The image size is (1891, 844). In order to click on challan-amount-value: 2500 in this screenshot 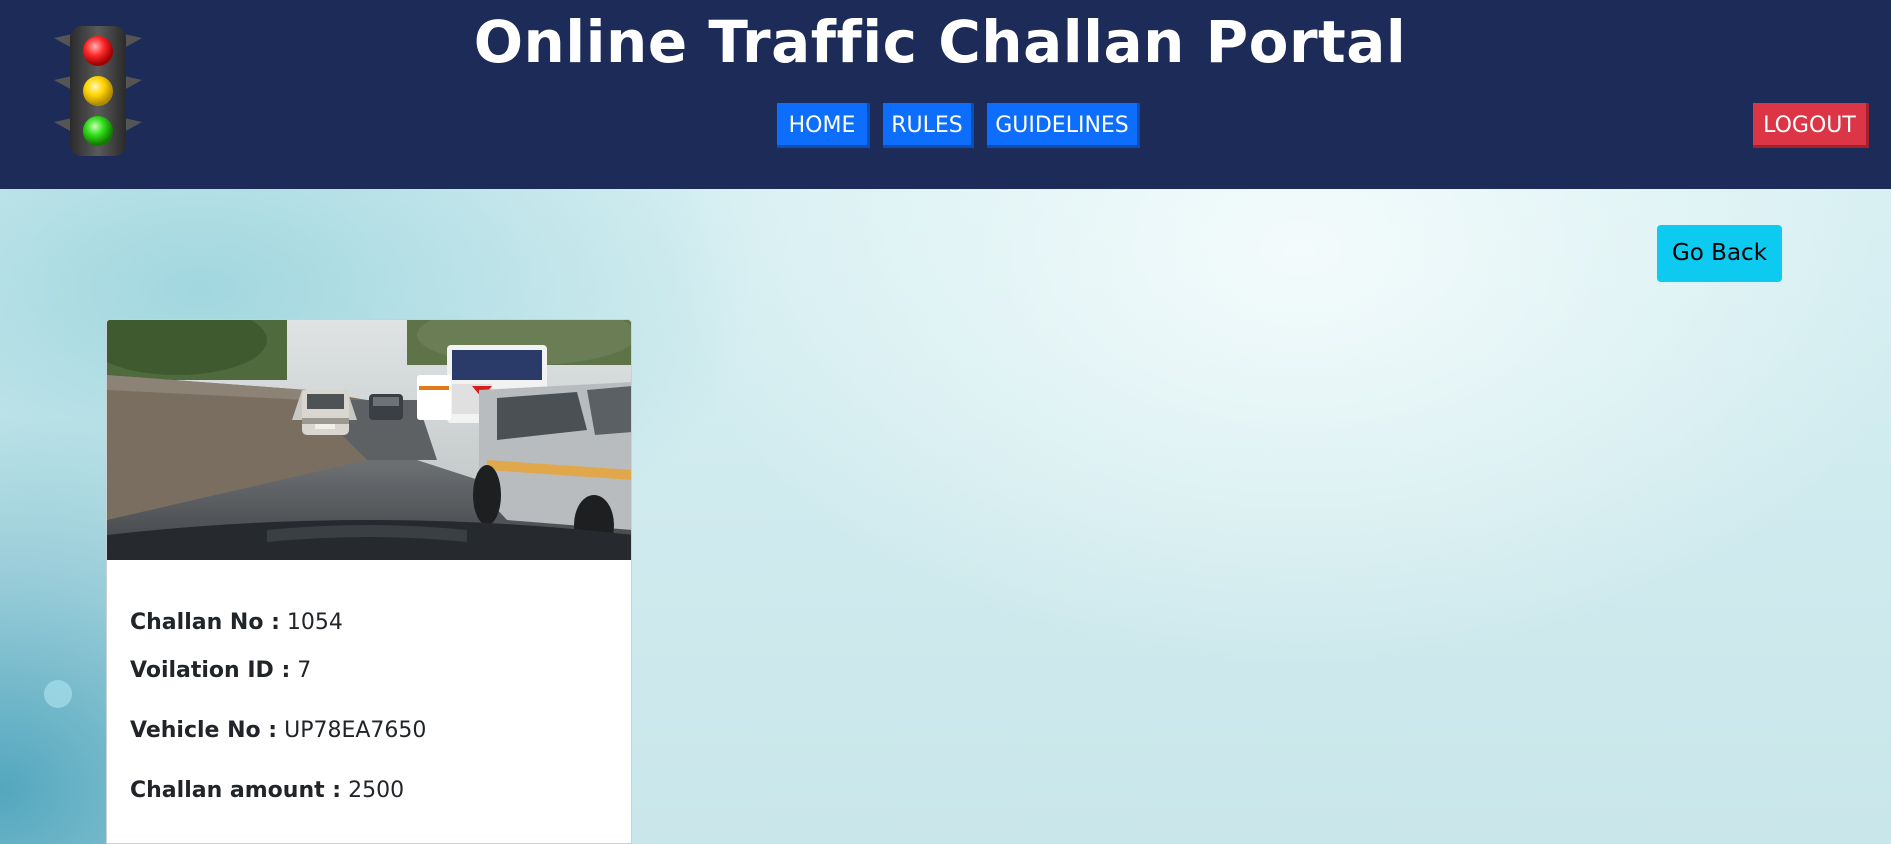, I will do `click(376, 790)`.